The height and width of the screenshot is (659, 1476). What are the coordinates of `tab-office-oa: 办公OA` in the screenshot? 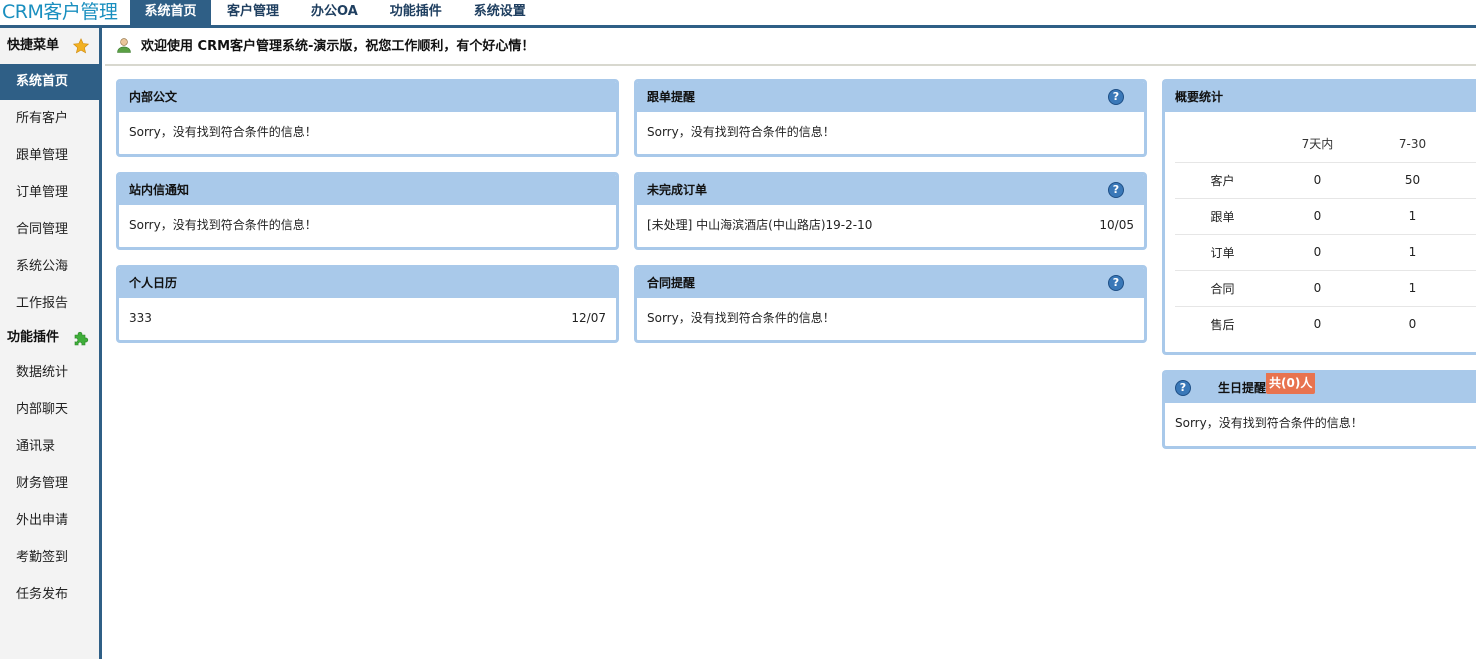 It's located at (334, 12).